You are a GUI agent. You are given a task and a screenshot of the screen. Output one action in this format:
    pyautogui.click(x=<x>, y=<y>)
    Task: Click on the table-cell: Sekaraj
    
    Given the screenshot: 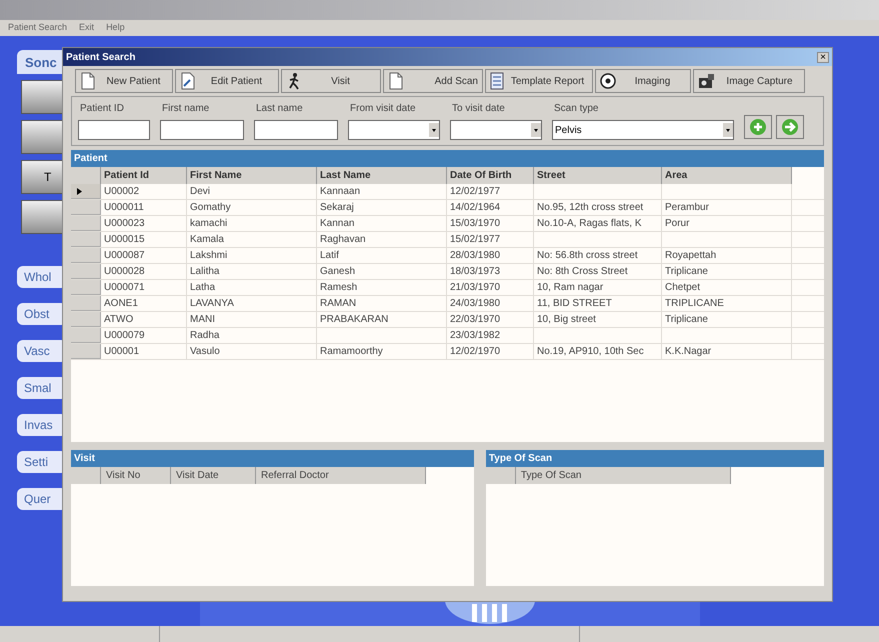 What is the action you would take?
    pyautogui.click(x=382, y=207)
    